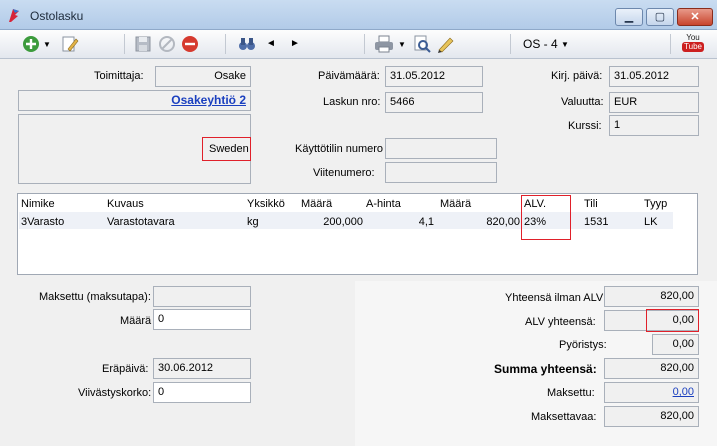  I want to click on table-cell-item: 3Varasto, so click(42, 222).